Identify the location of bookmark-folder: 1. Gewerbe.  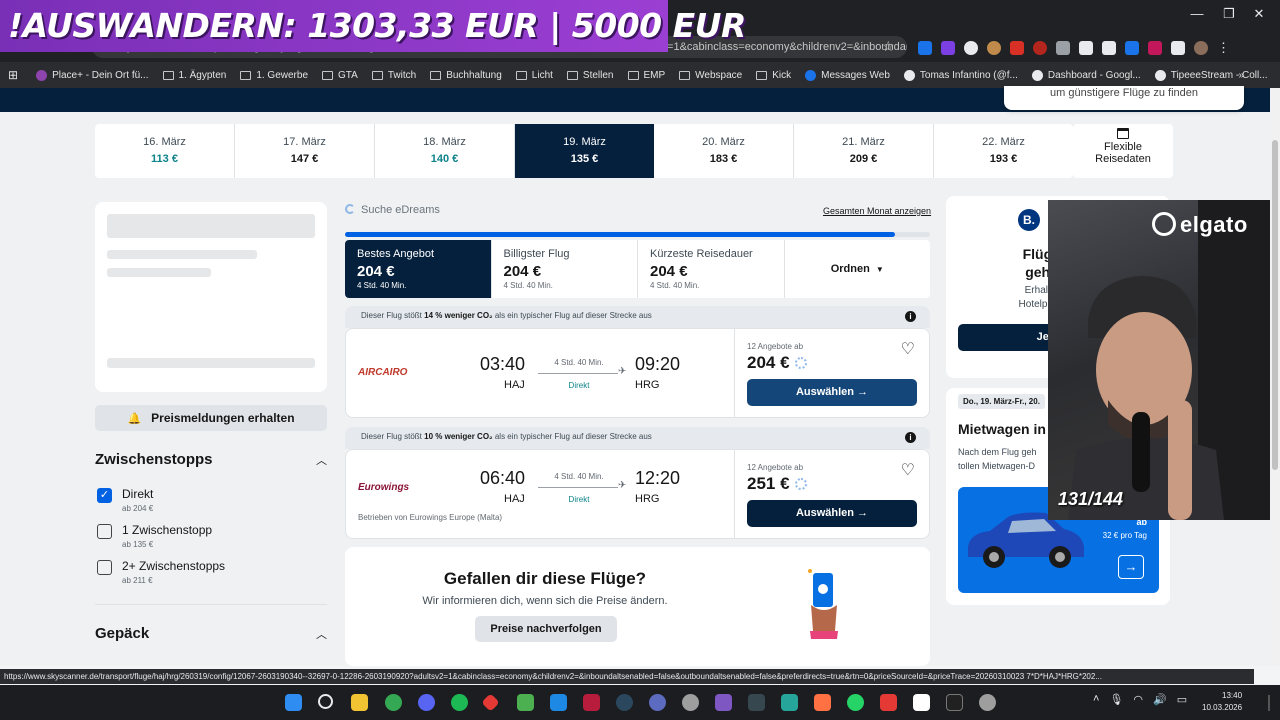
(274, 75).